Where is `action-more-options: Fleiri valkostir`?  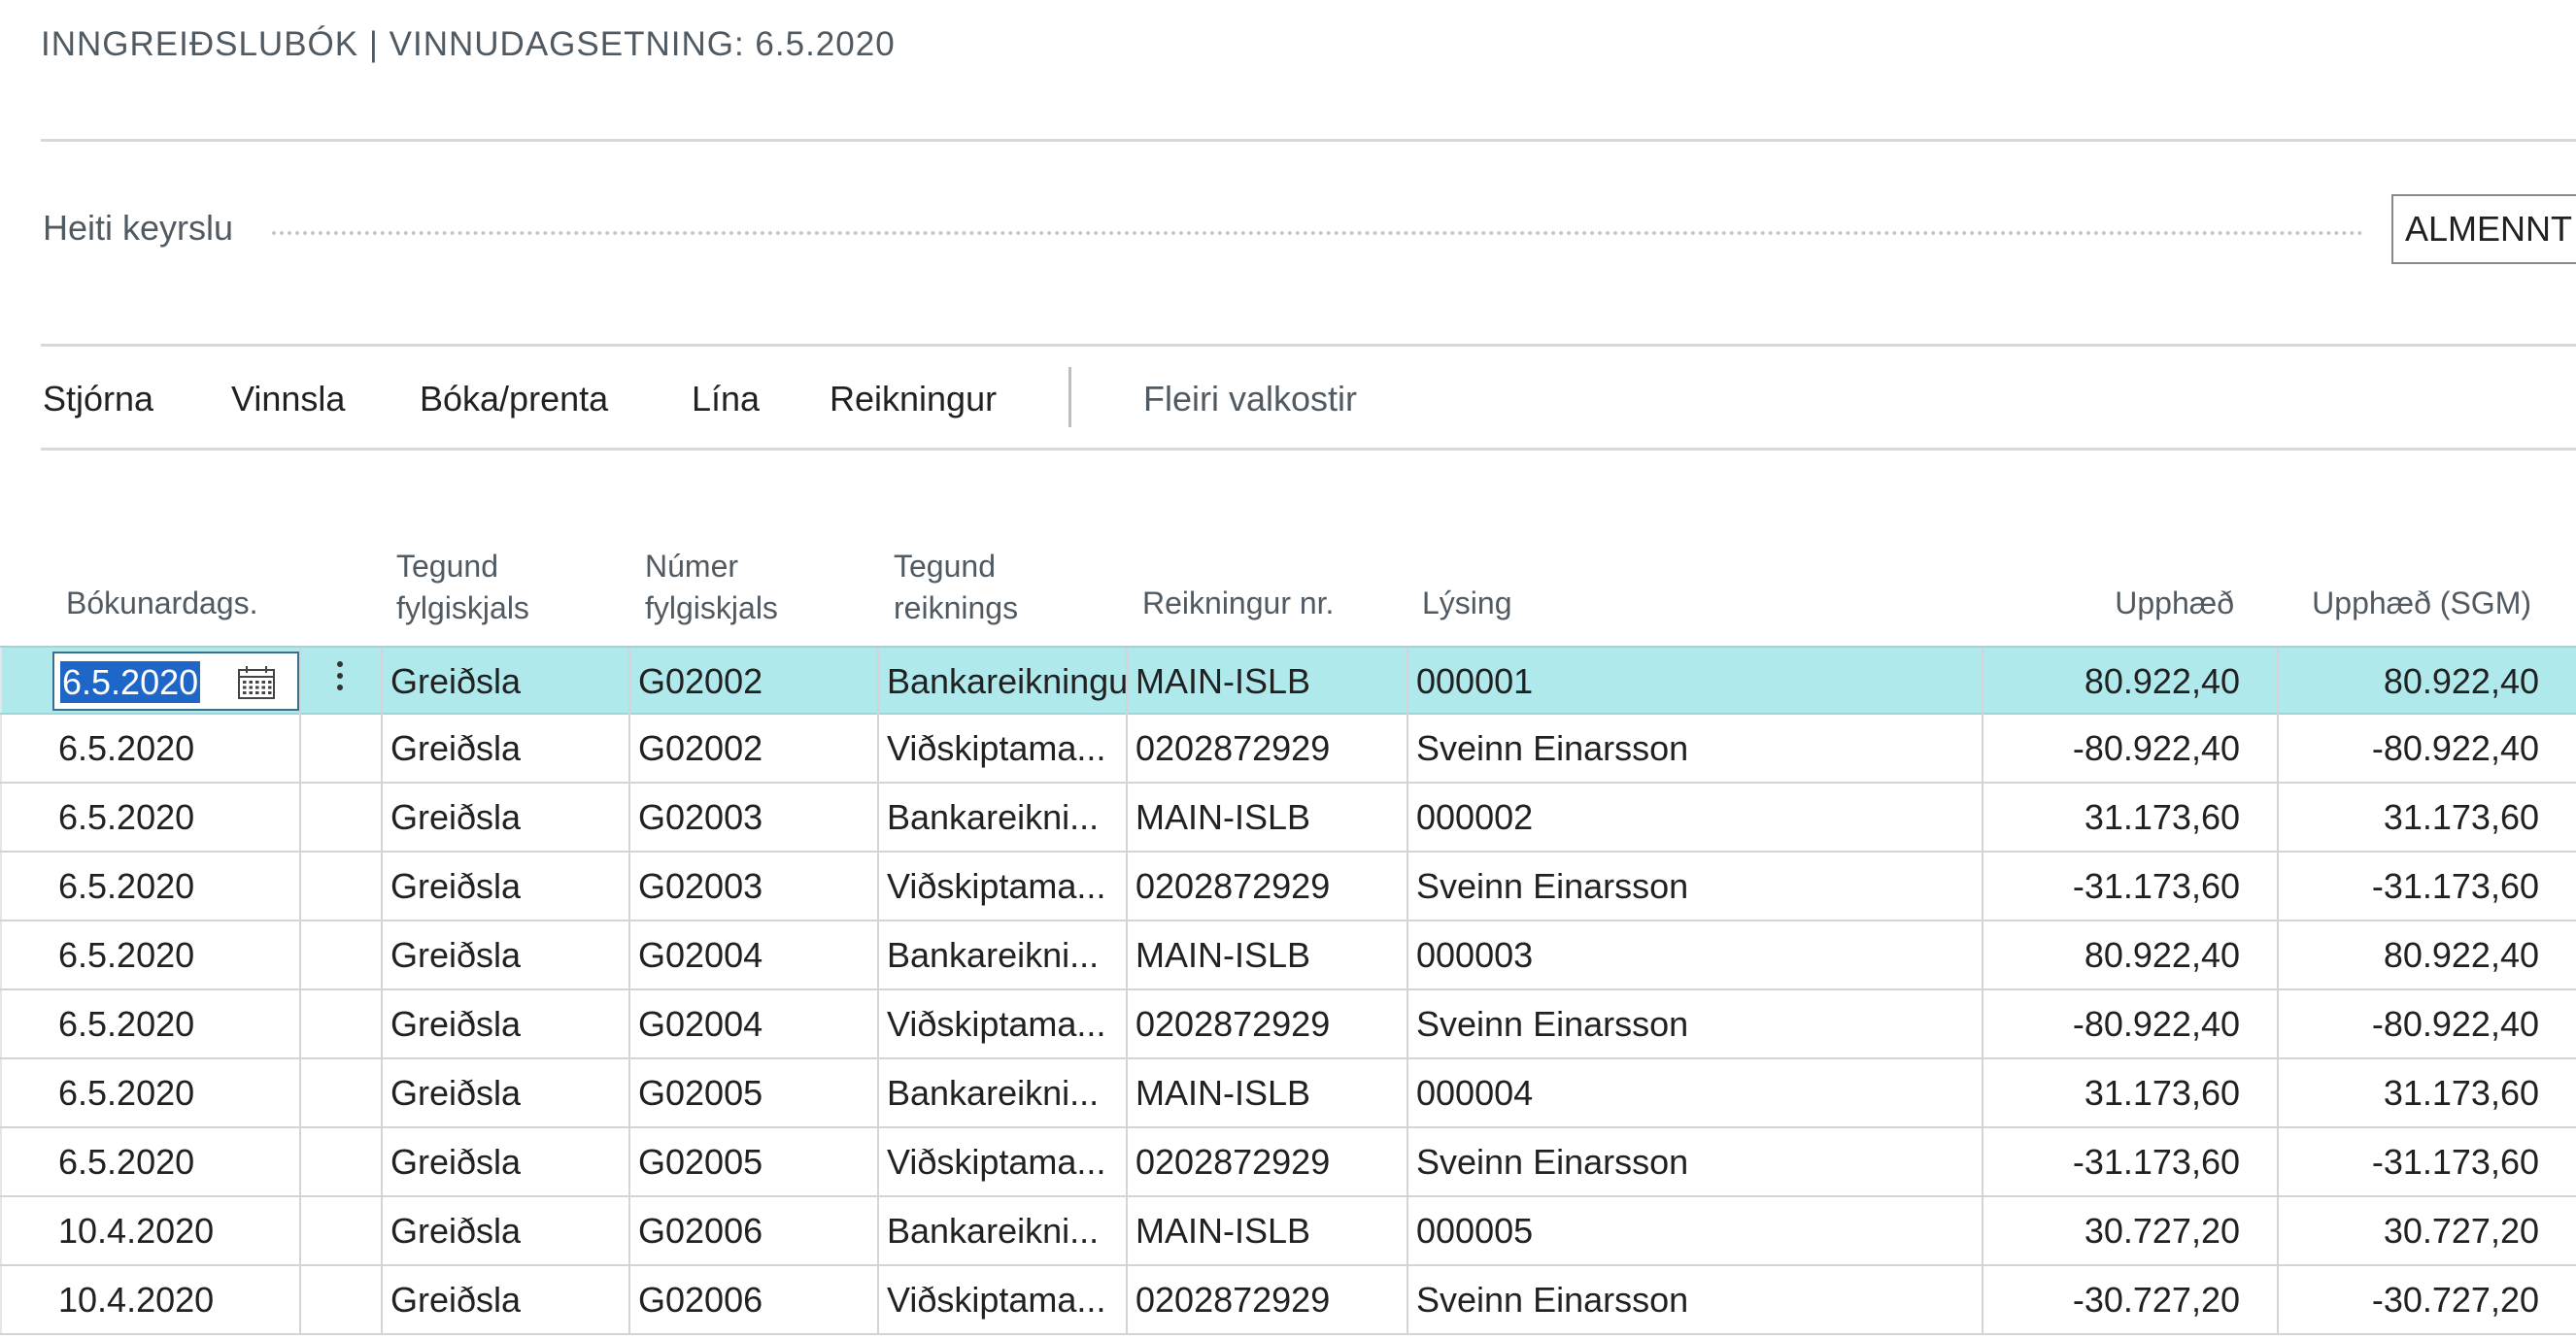
action-more-options: Fleiri valkostir is located at coordinates (1250, 399).